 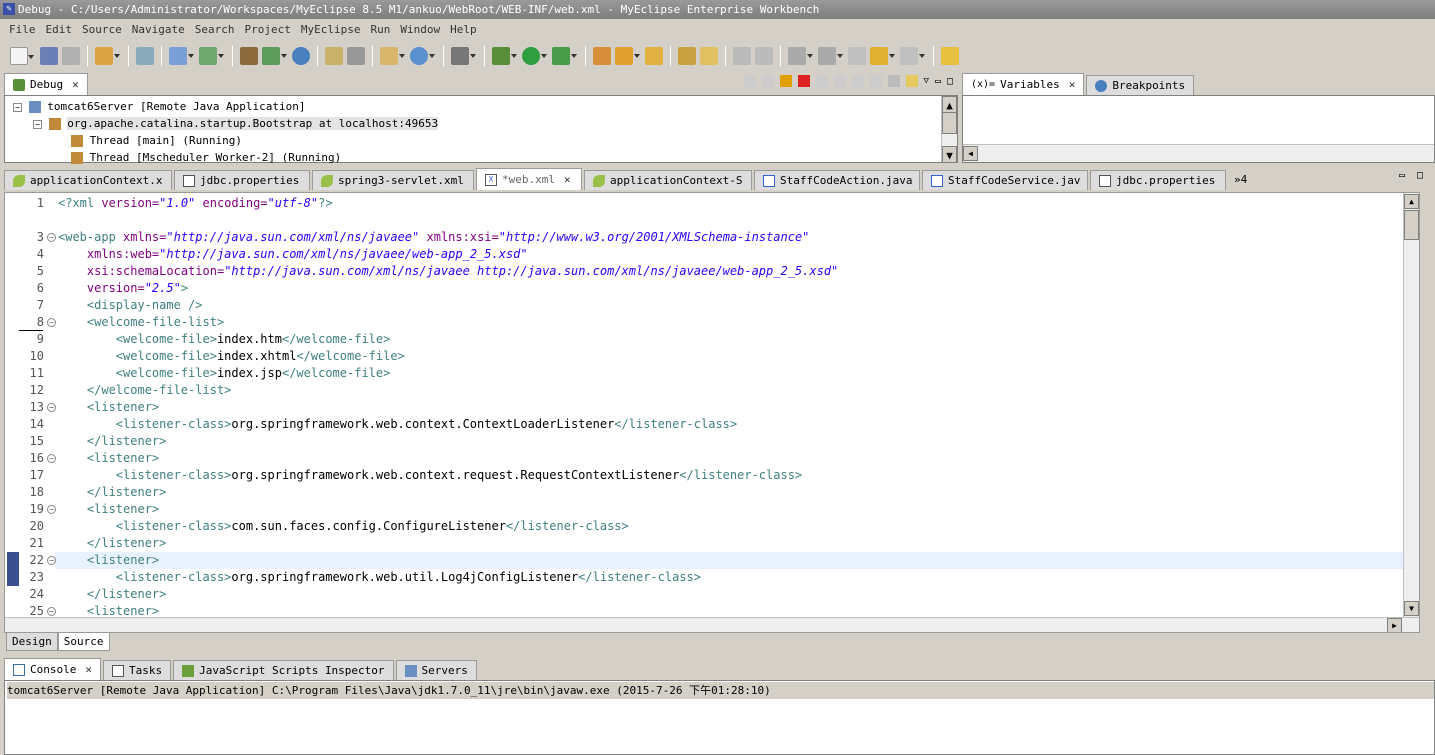 What do you see at coordinates (803, 81) in the screenshot?
I see `terminate-icon` at bounding box center [803, 81].